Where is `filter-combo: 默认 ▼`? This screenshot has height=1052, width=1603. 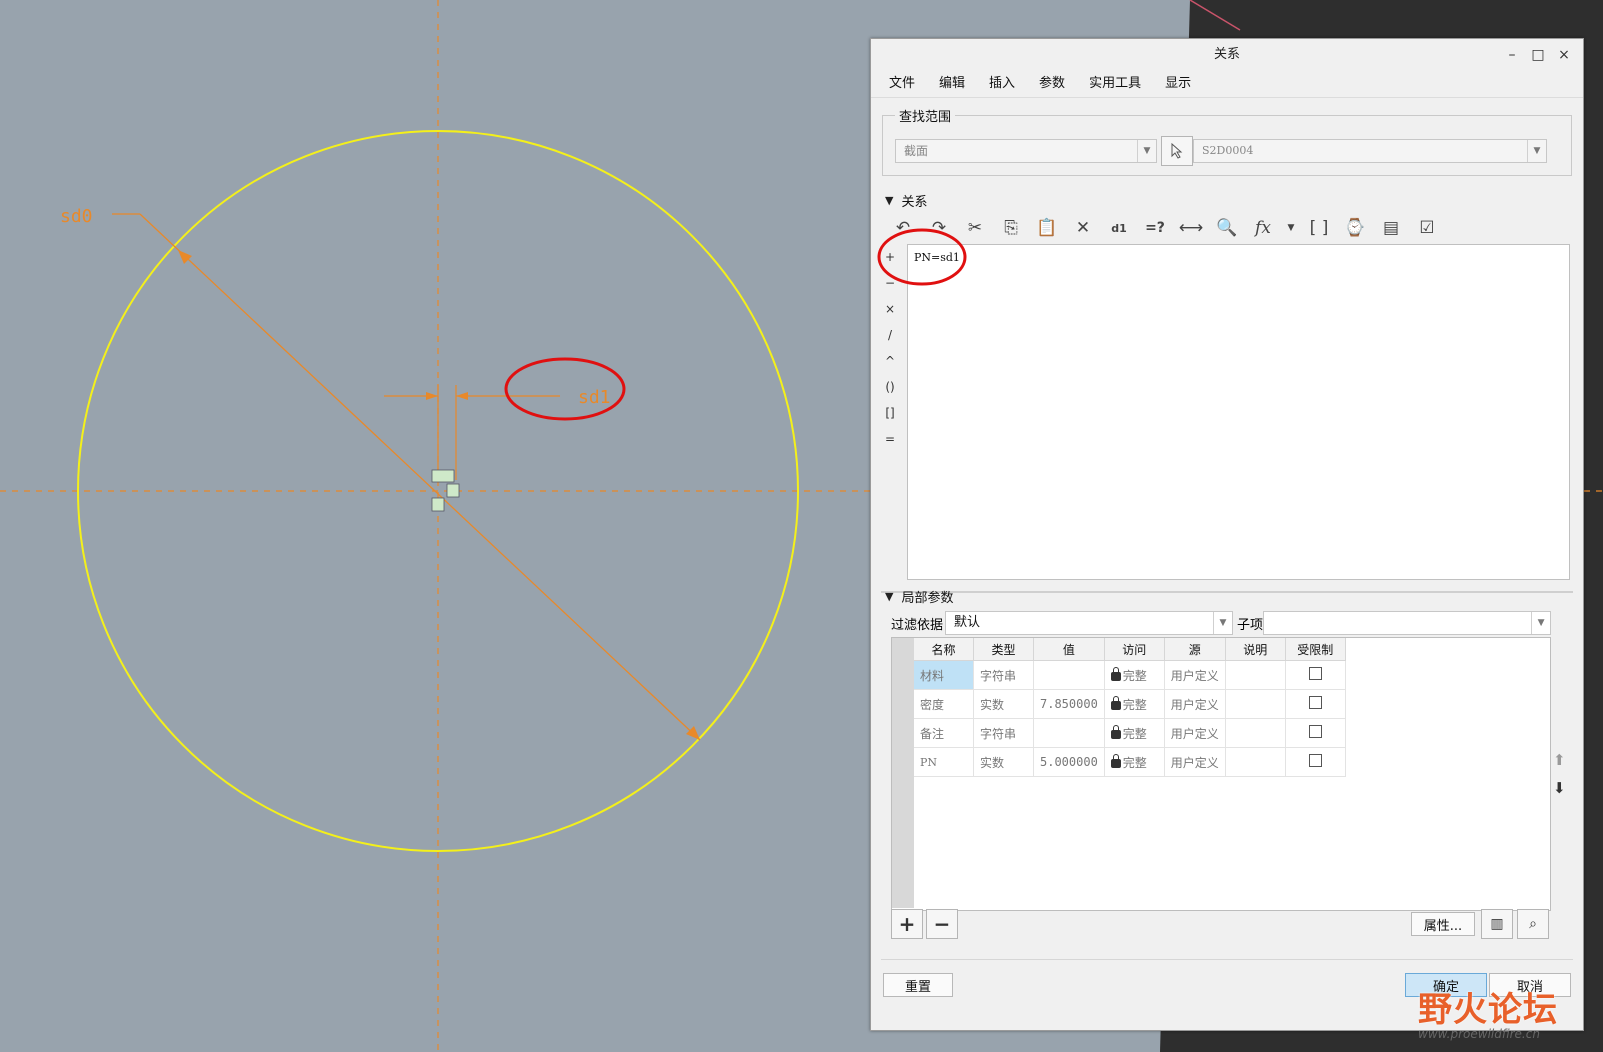
filter-combo: 默认 ▼ is located at coordinates (1089, 623).